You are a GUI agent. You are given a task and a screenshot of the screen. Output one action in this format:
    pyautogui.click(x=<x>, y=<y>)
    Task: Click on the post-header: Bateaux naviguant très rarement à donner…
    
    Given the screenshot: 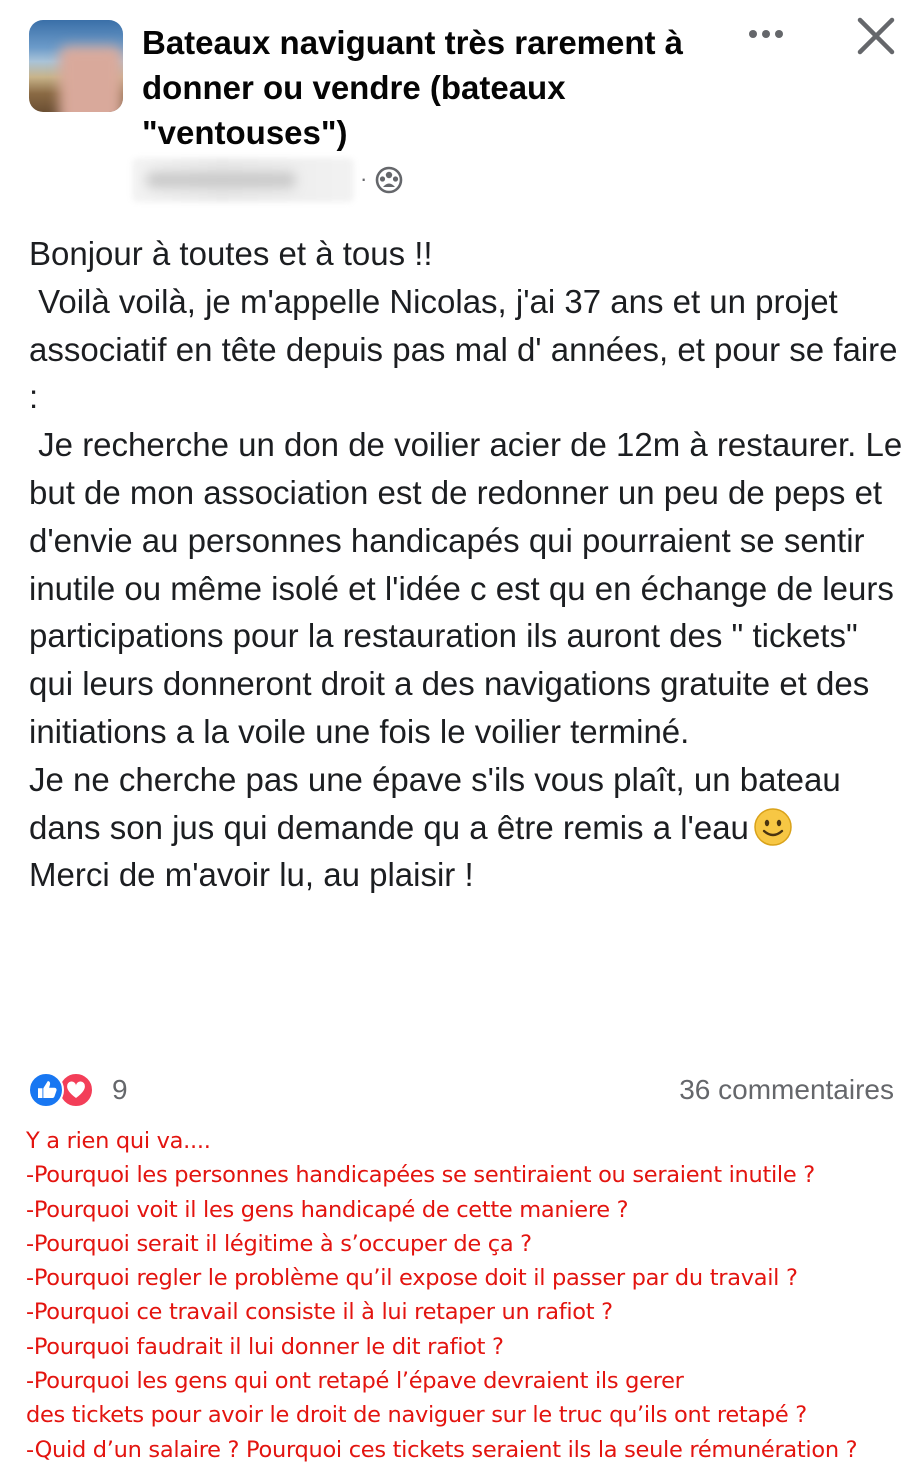 What is the action you would take?
    pyautogui.click(x=461, y=105)
    